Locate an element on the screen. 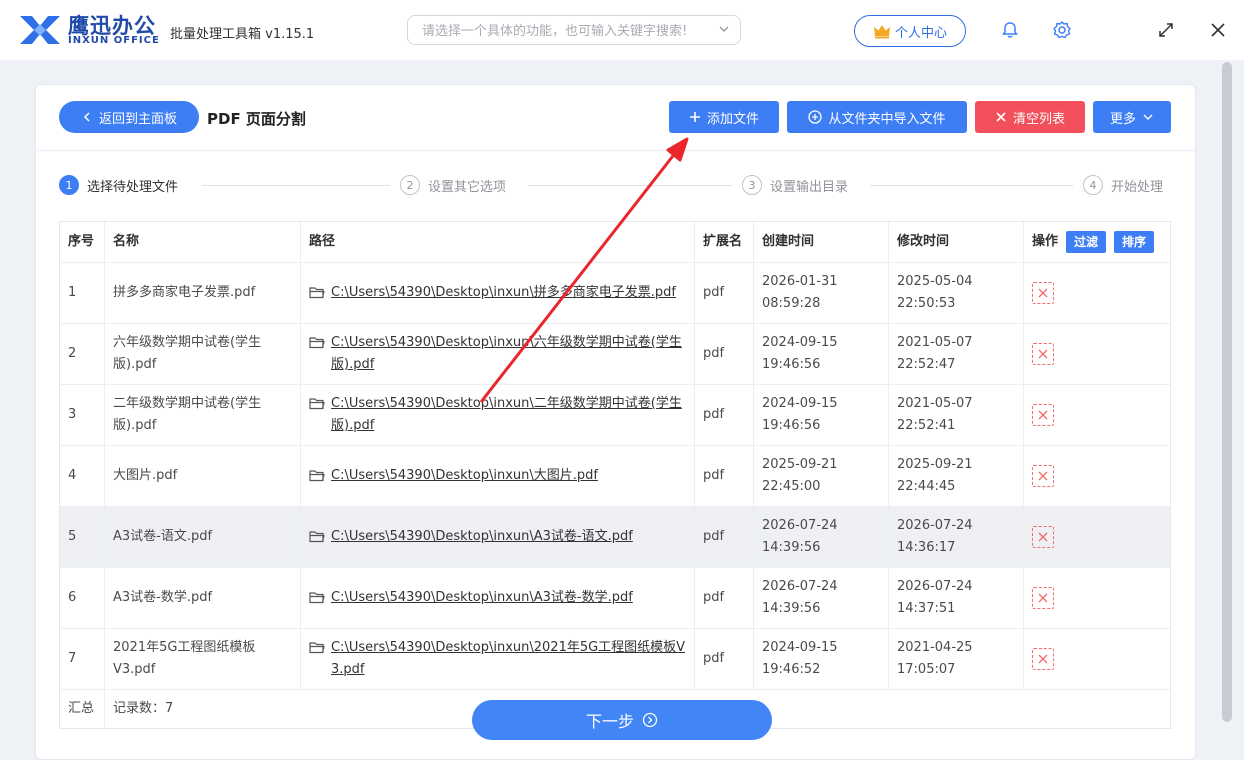 The height and width of the screenshot is (760, 1244). next-step-label: 下一步 is located at coordinates (609, 721).